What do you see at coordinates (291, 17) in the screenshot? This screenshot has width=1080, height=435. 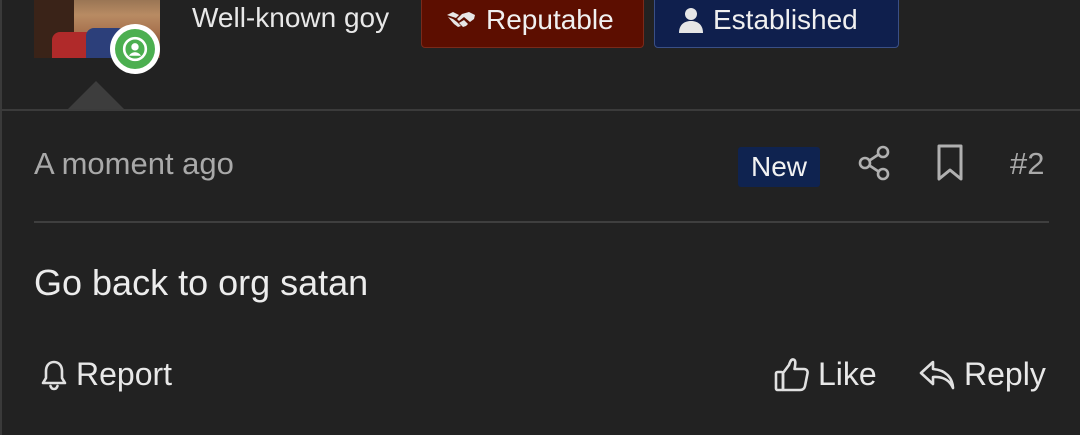 I see `user-title: Well-known goy` at bounding box center [291, 17].